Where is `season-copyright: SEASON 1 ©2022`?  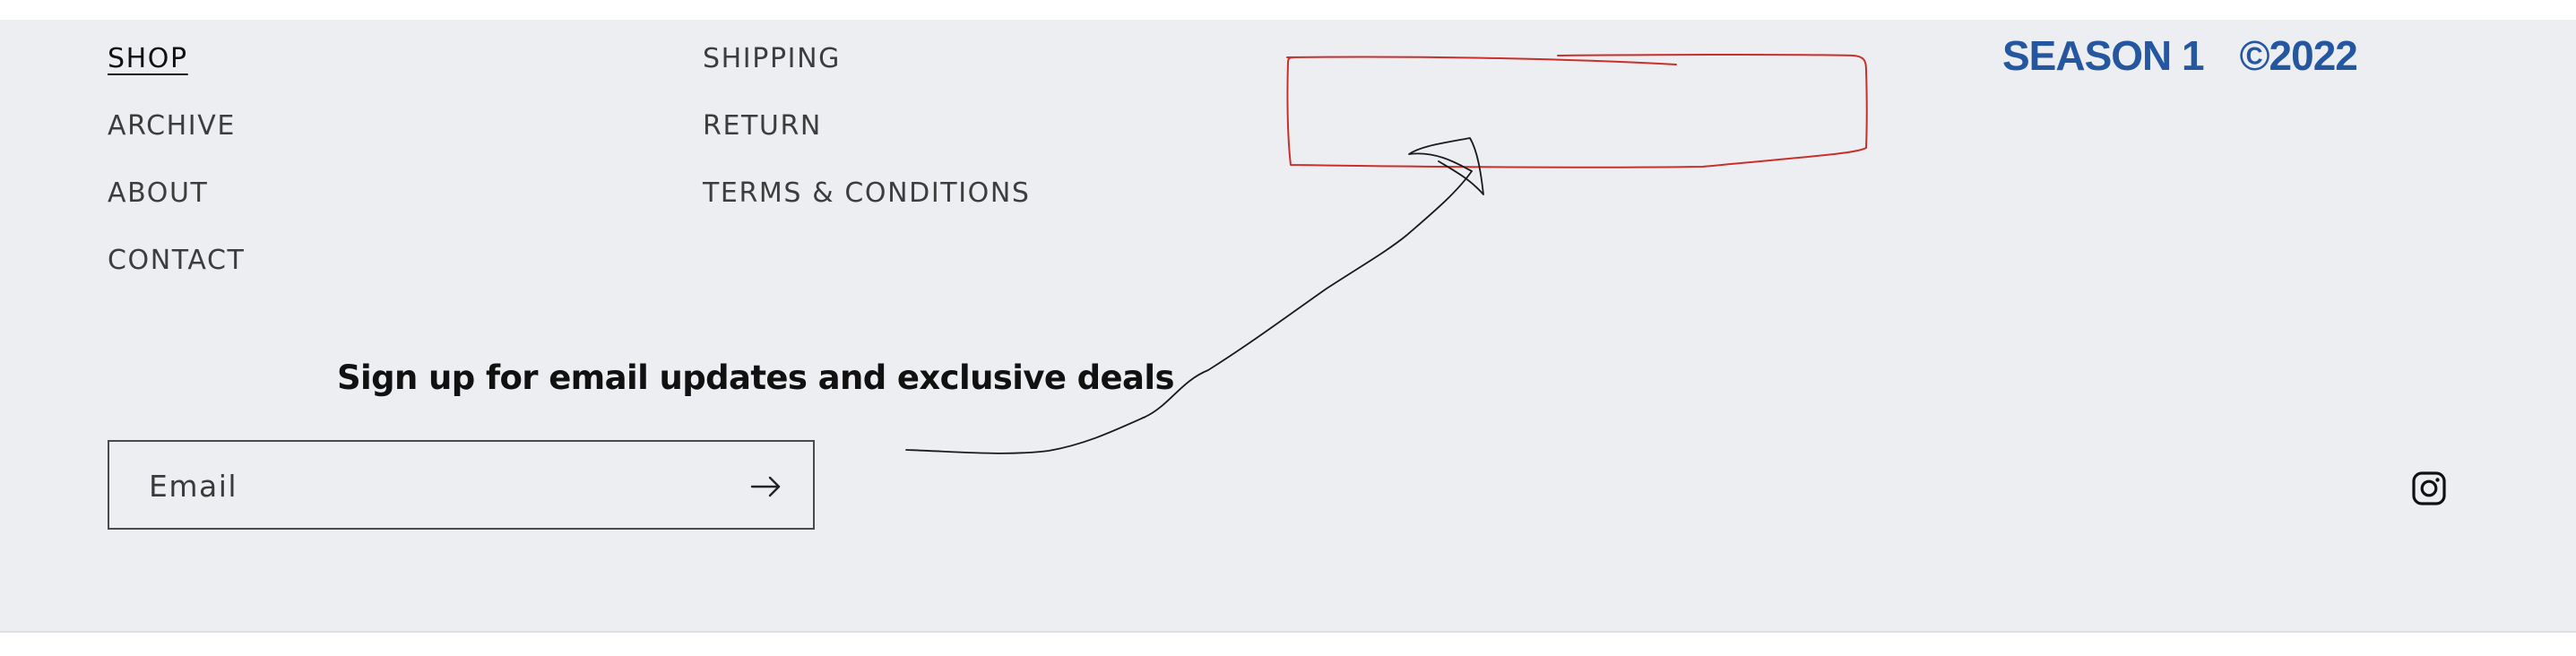 season-copyright: SEASON 1 ©2022 is located at coordinates (2180, 56).